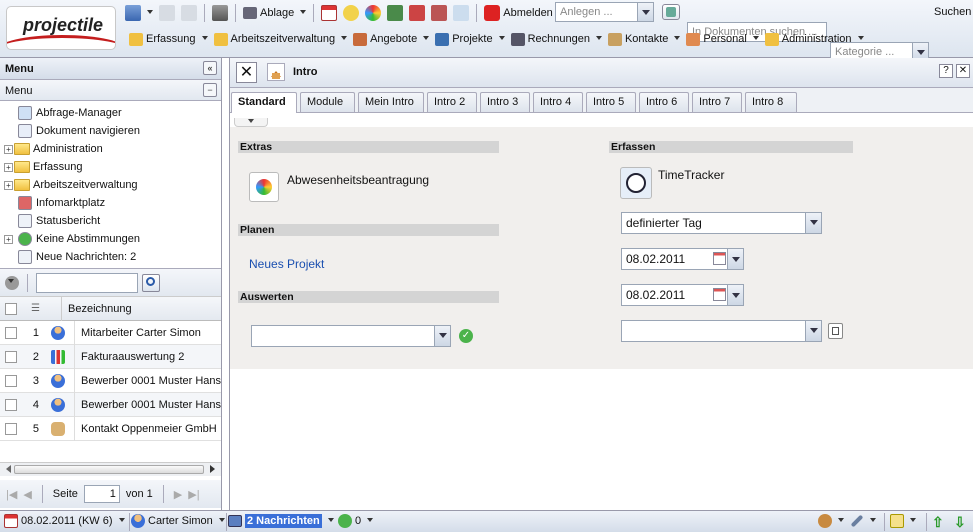 The height and width of the screenshot is (532, 973). I want to click on document-button, so click(395, 13).